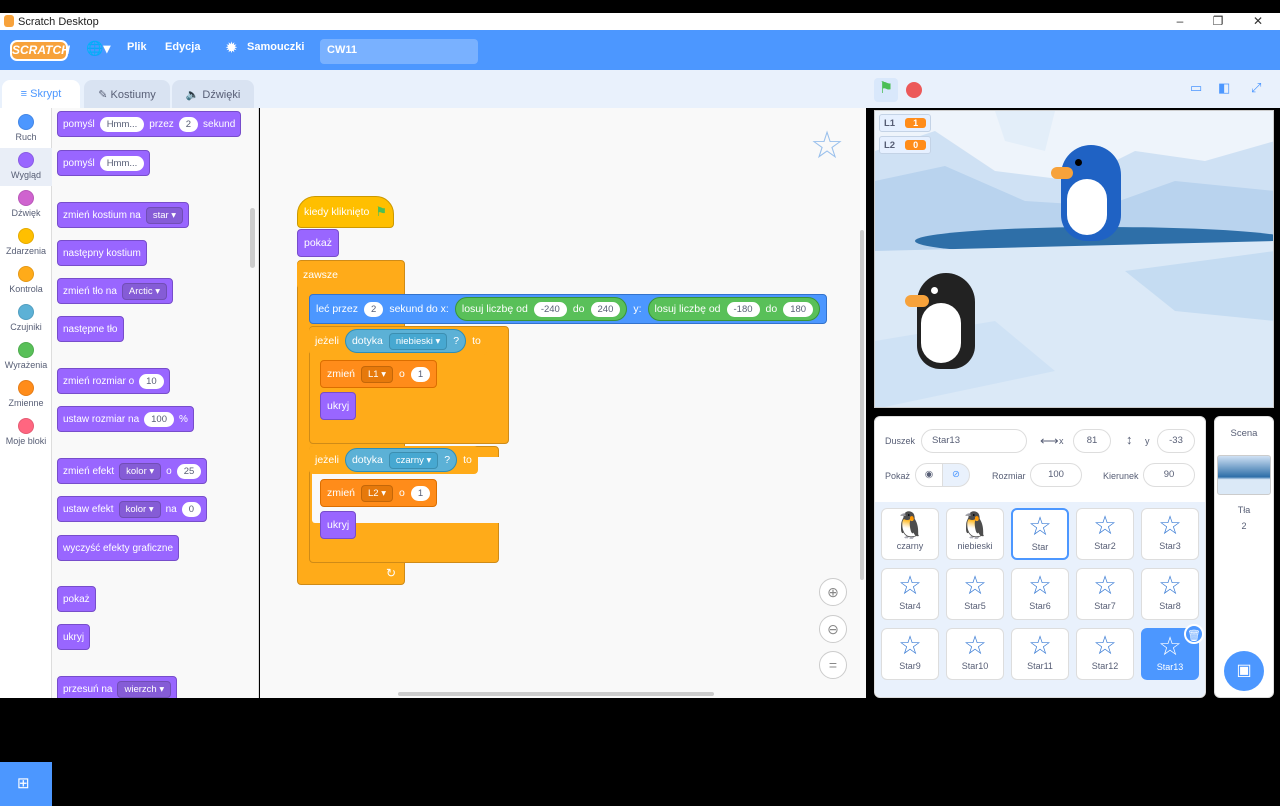 The height and width of the screenshot is (806, 1280). What do you see at coordinates (420, 374) in the screenshot?
I see `change-l1-input: 1` at bounding box center [420, 374].